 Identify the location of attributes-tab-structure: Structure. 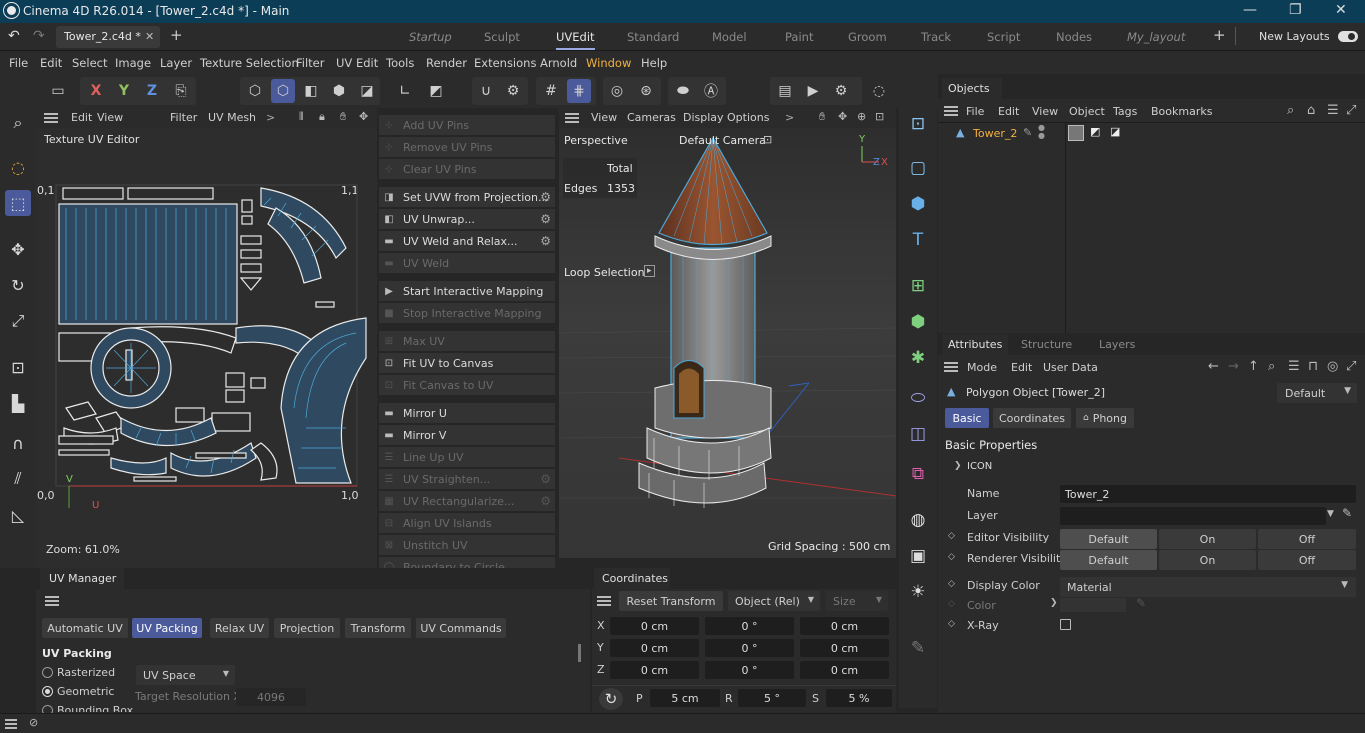
(1046, 344).